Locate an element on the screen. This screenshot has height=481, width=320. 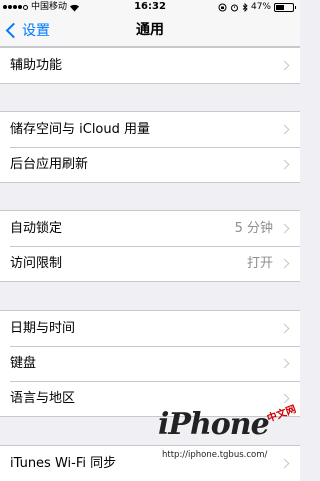
settings-row-restrictions: 访问限制 打开 is located at coordinates (150, 263).